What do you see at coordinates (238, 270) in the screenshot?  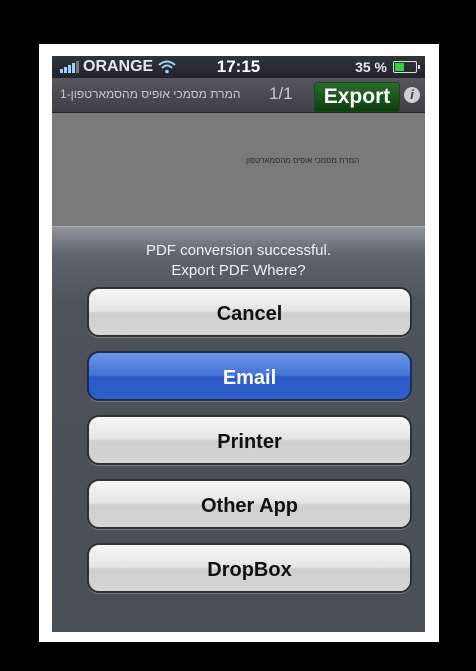 I see `message-line-2: Export PDF Where?` at bounding box center [238, 270].